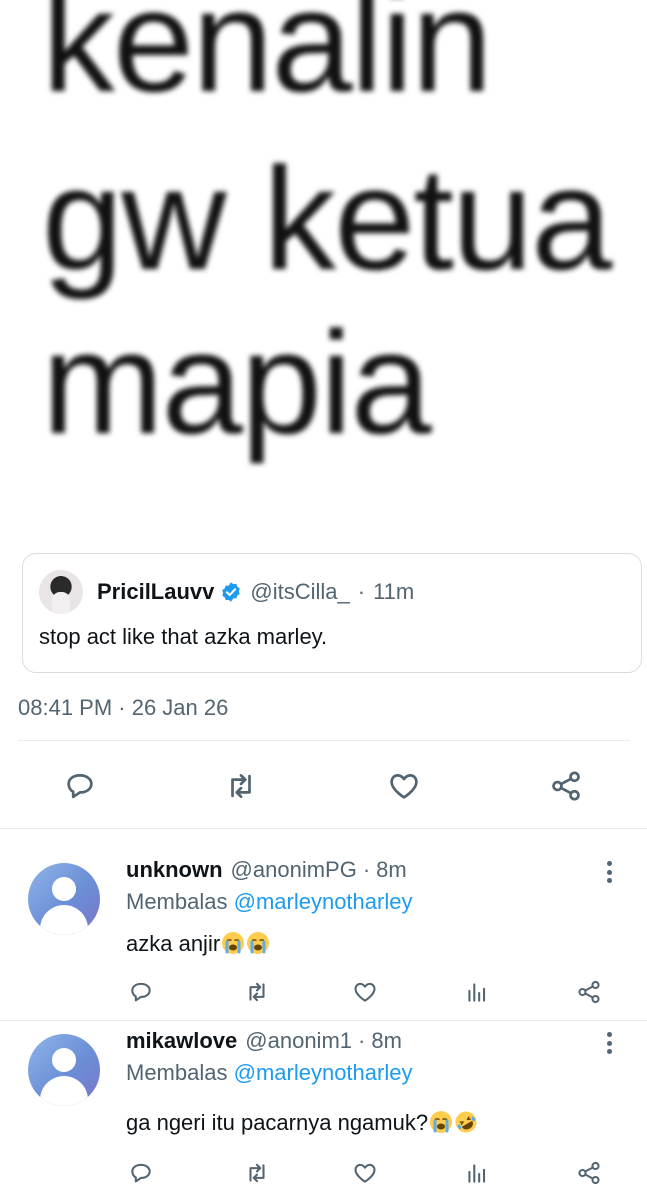  I want to click on reply-user-name: mikawlove, so click(181, 1041).